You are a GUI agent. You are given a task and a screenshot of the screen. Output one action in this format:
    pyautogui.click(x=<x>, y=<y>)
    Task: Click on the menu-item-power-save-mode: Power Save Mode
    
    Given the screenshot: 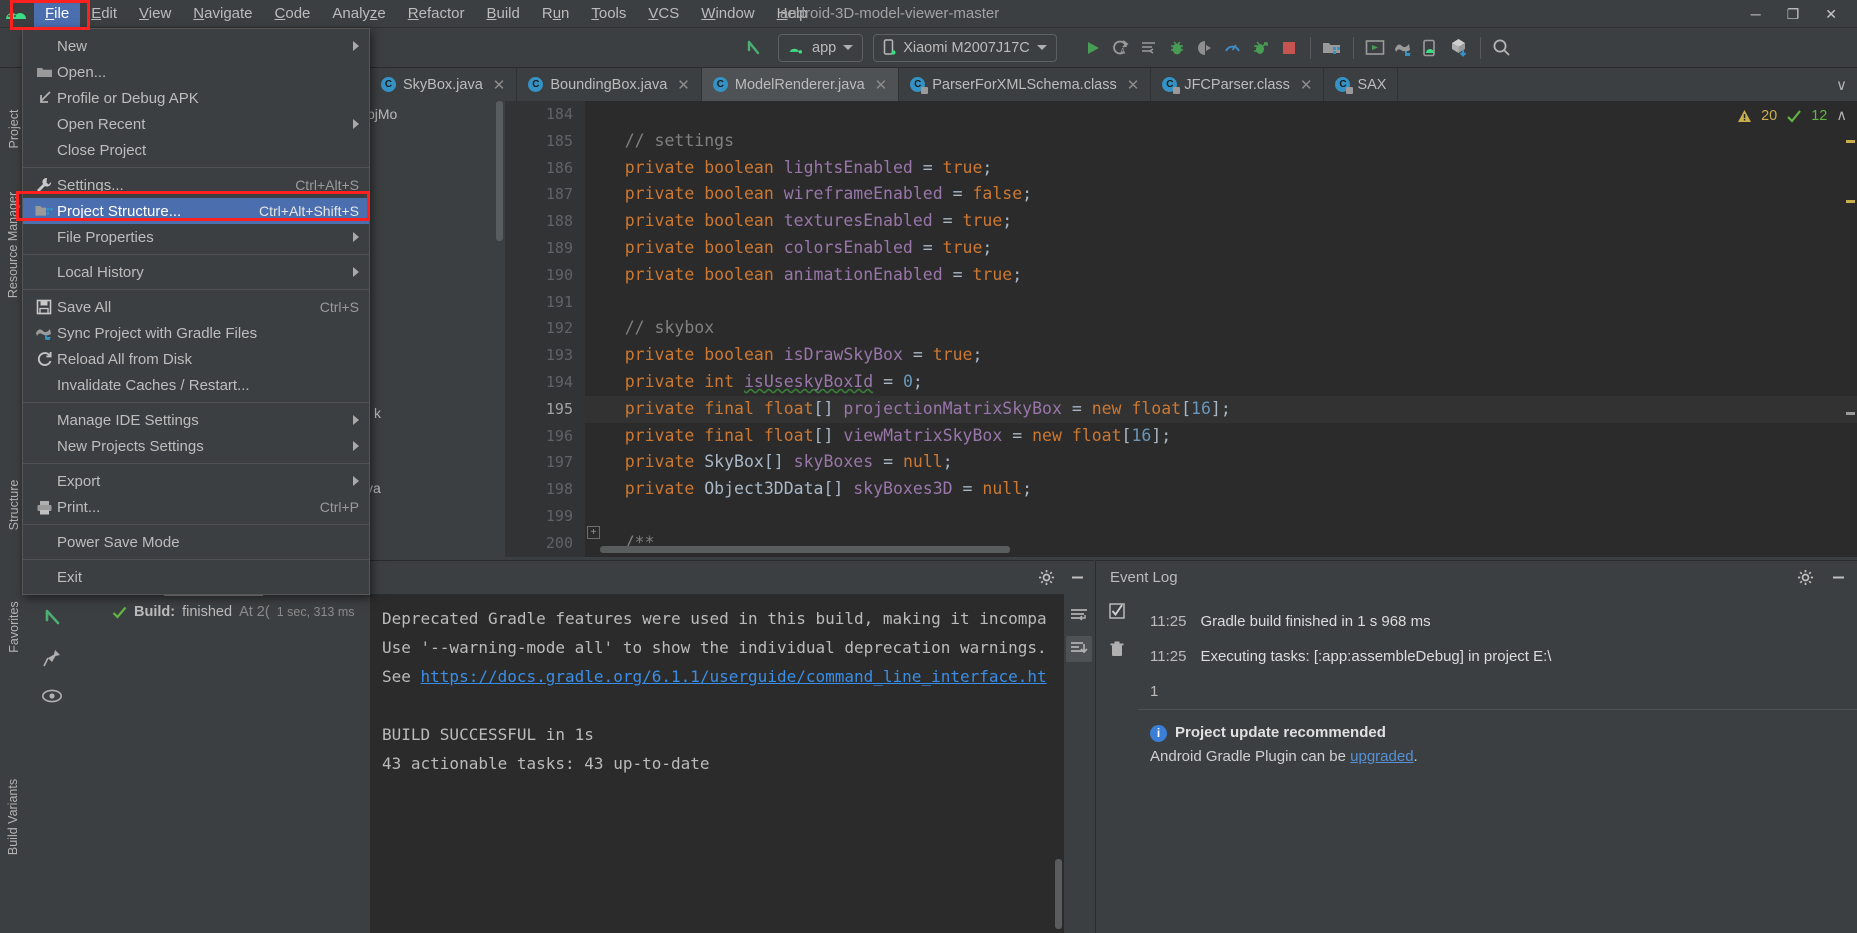 What is the action you would take?
    pyautogui.click(x=196, y=542)
    